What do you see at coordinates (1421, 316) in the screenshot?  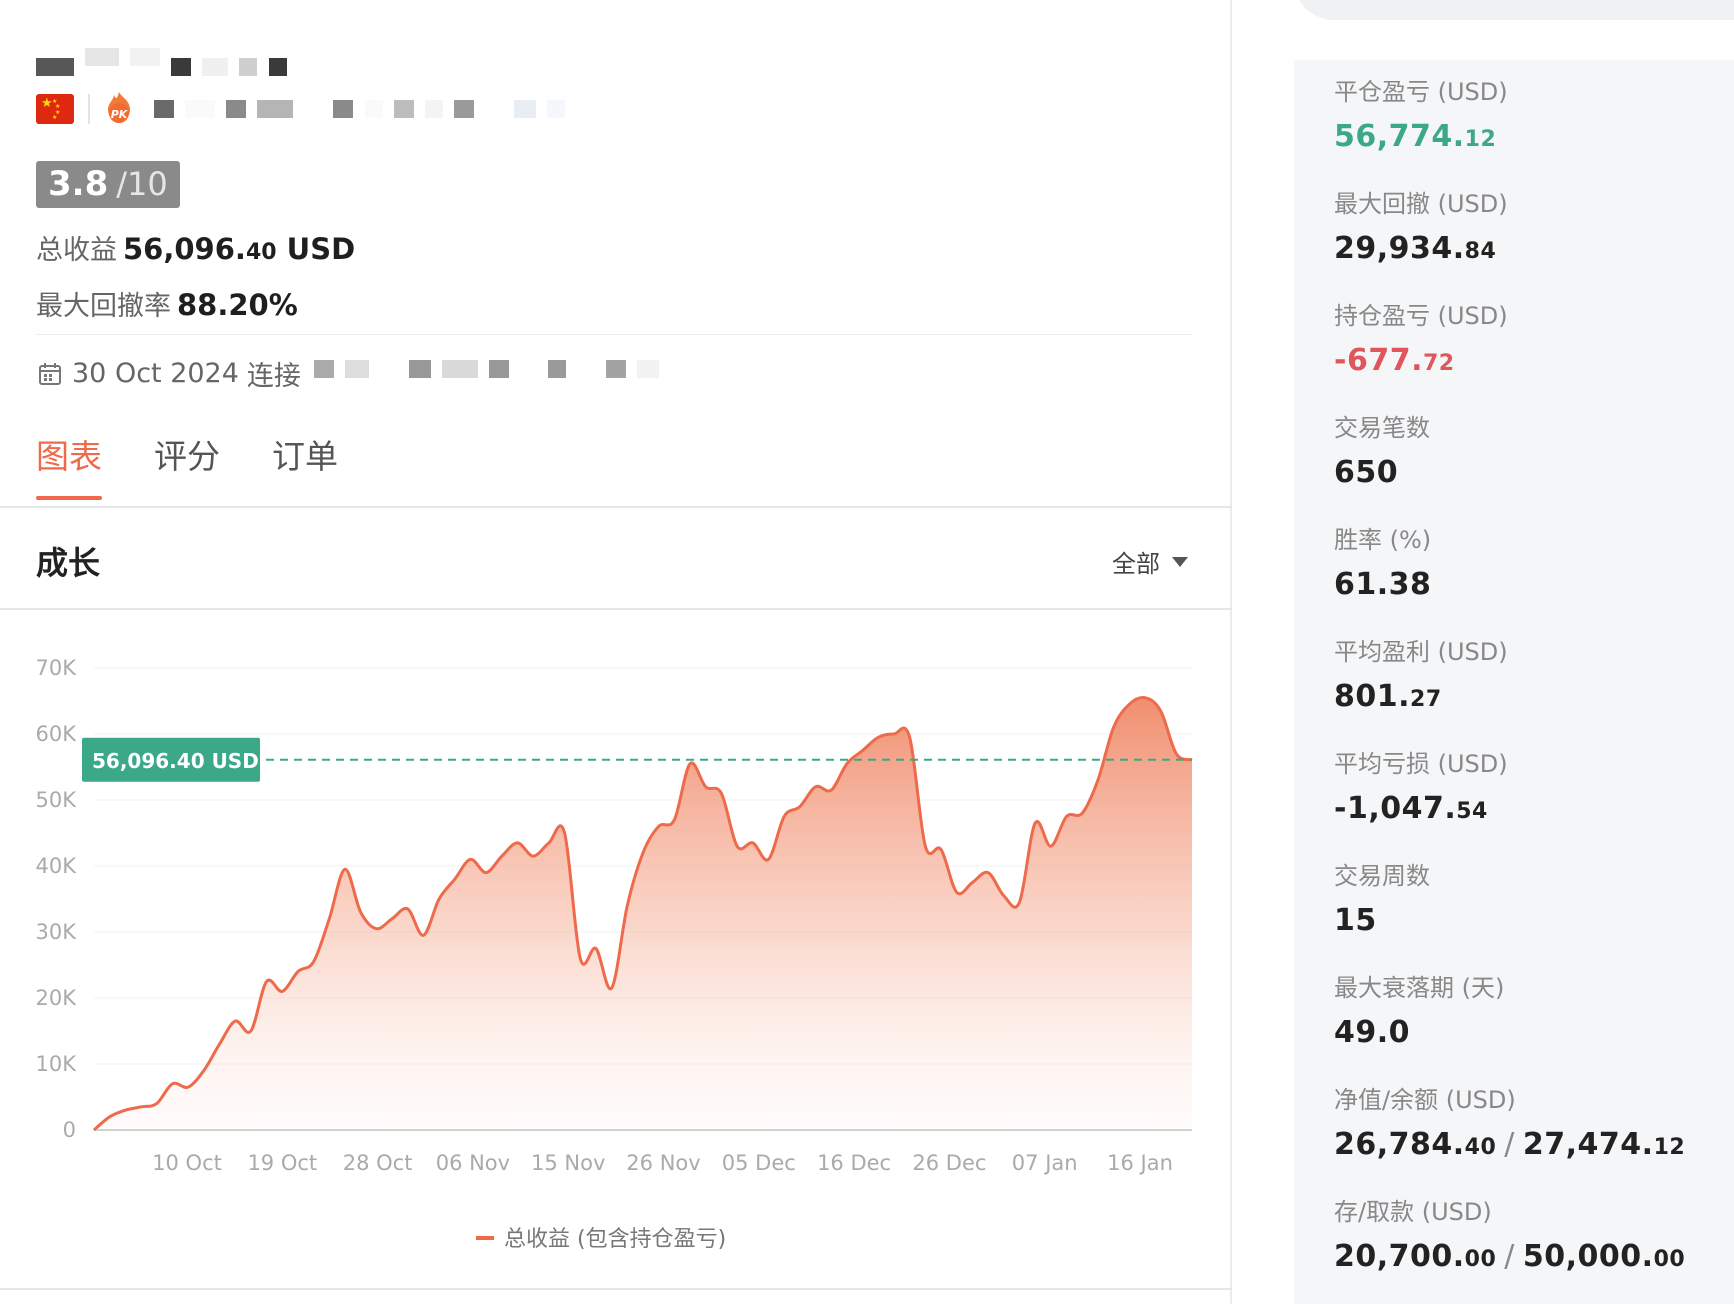 I see `stat-label: 持仓盈亏 (USD)` at bounding box center [1421, 316].